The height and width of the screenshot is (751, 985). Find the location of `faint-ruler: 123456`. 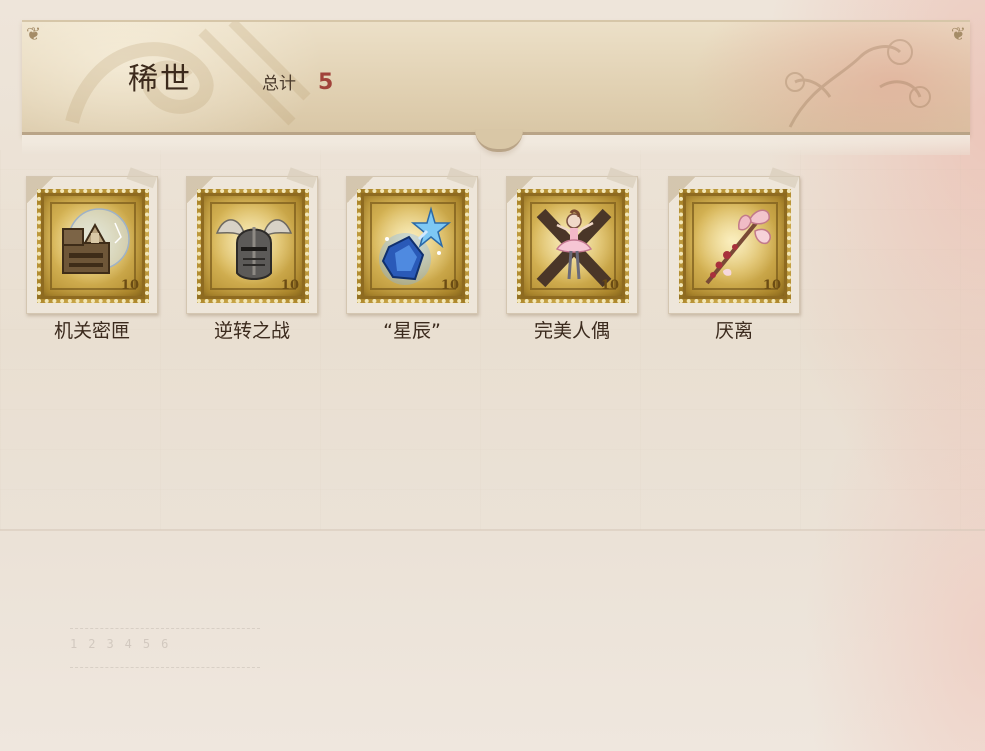

faint-ruler: 123456 is located at coordinates (165, 648).